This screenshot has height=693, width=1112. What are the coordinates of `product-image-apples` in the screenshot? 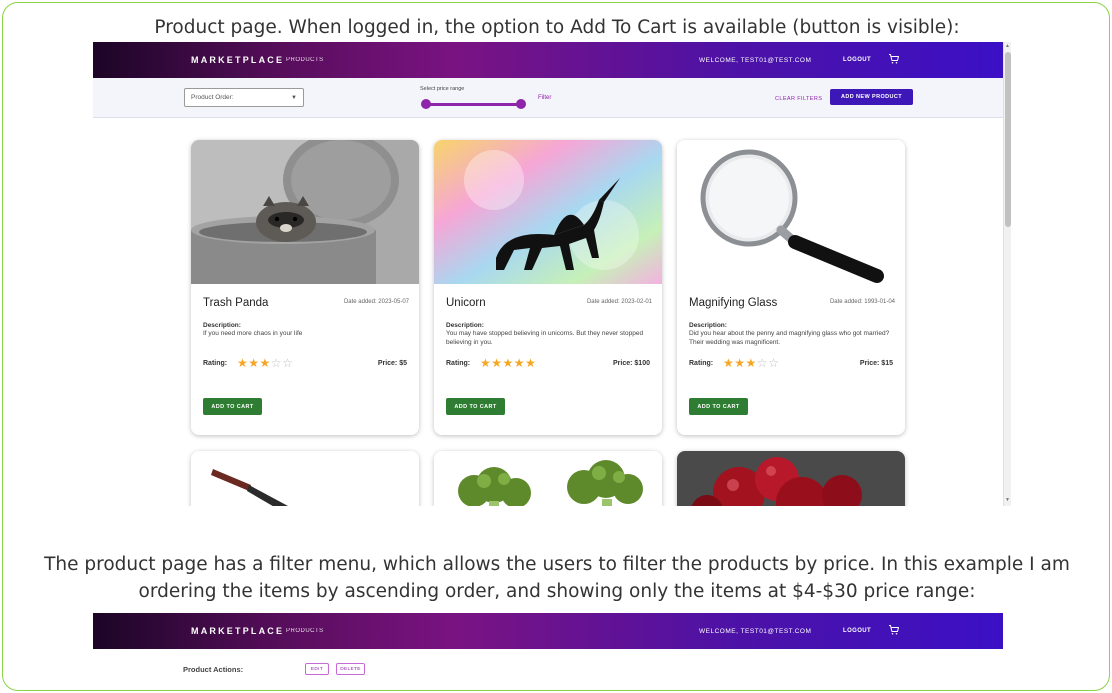 It's located at (791, 478).